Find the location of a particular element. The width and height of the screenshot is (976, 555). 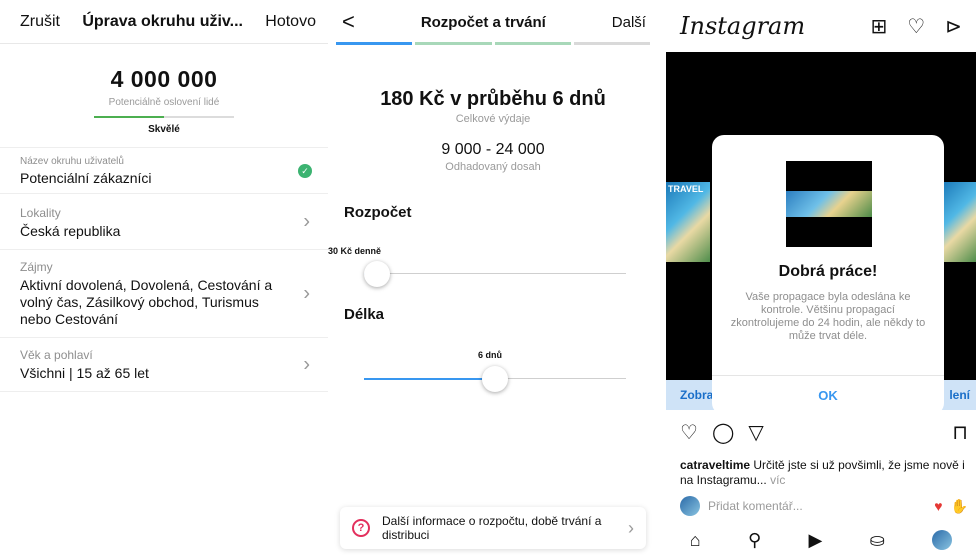

budget-slider-handle is located at coordinates (377, 274).